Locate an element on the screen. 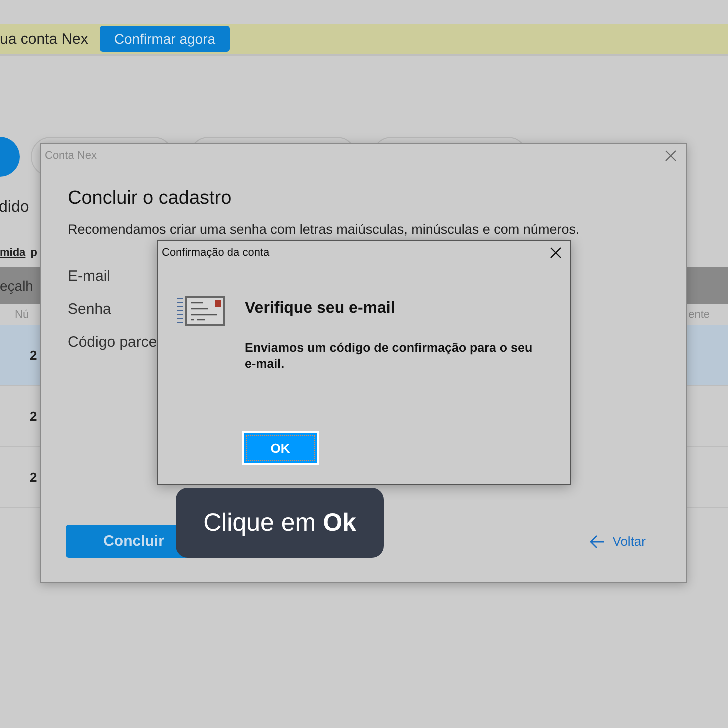 The height and width of the screenshot is (728, 728). filter-link: mida is located at coordinates (13, 253).